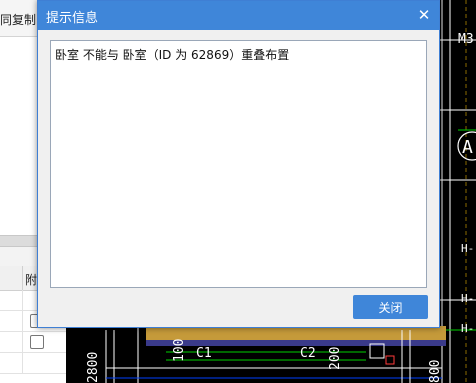 The height and width of the screenshot is (383, 476). What do you see at coordinates (466, 39) in the screenshot?
I see `door-label-m3: M3` at bounding box center [466, 39].